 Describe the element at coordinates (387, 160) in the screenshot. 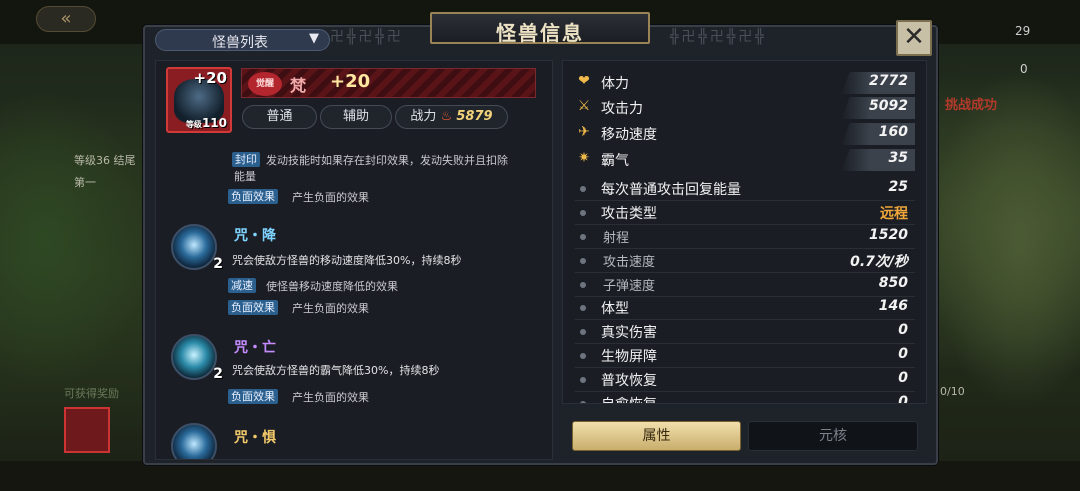

I see `seal-desc: 发动技能时如果存在封印效果，发动失败并且扣除` at that location.